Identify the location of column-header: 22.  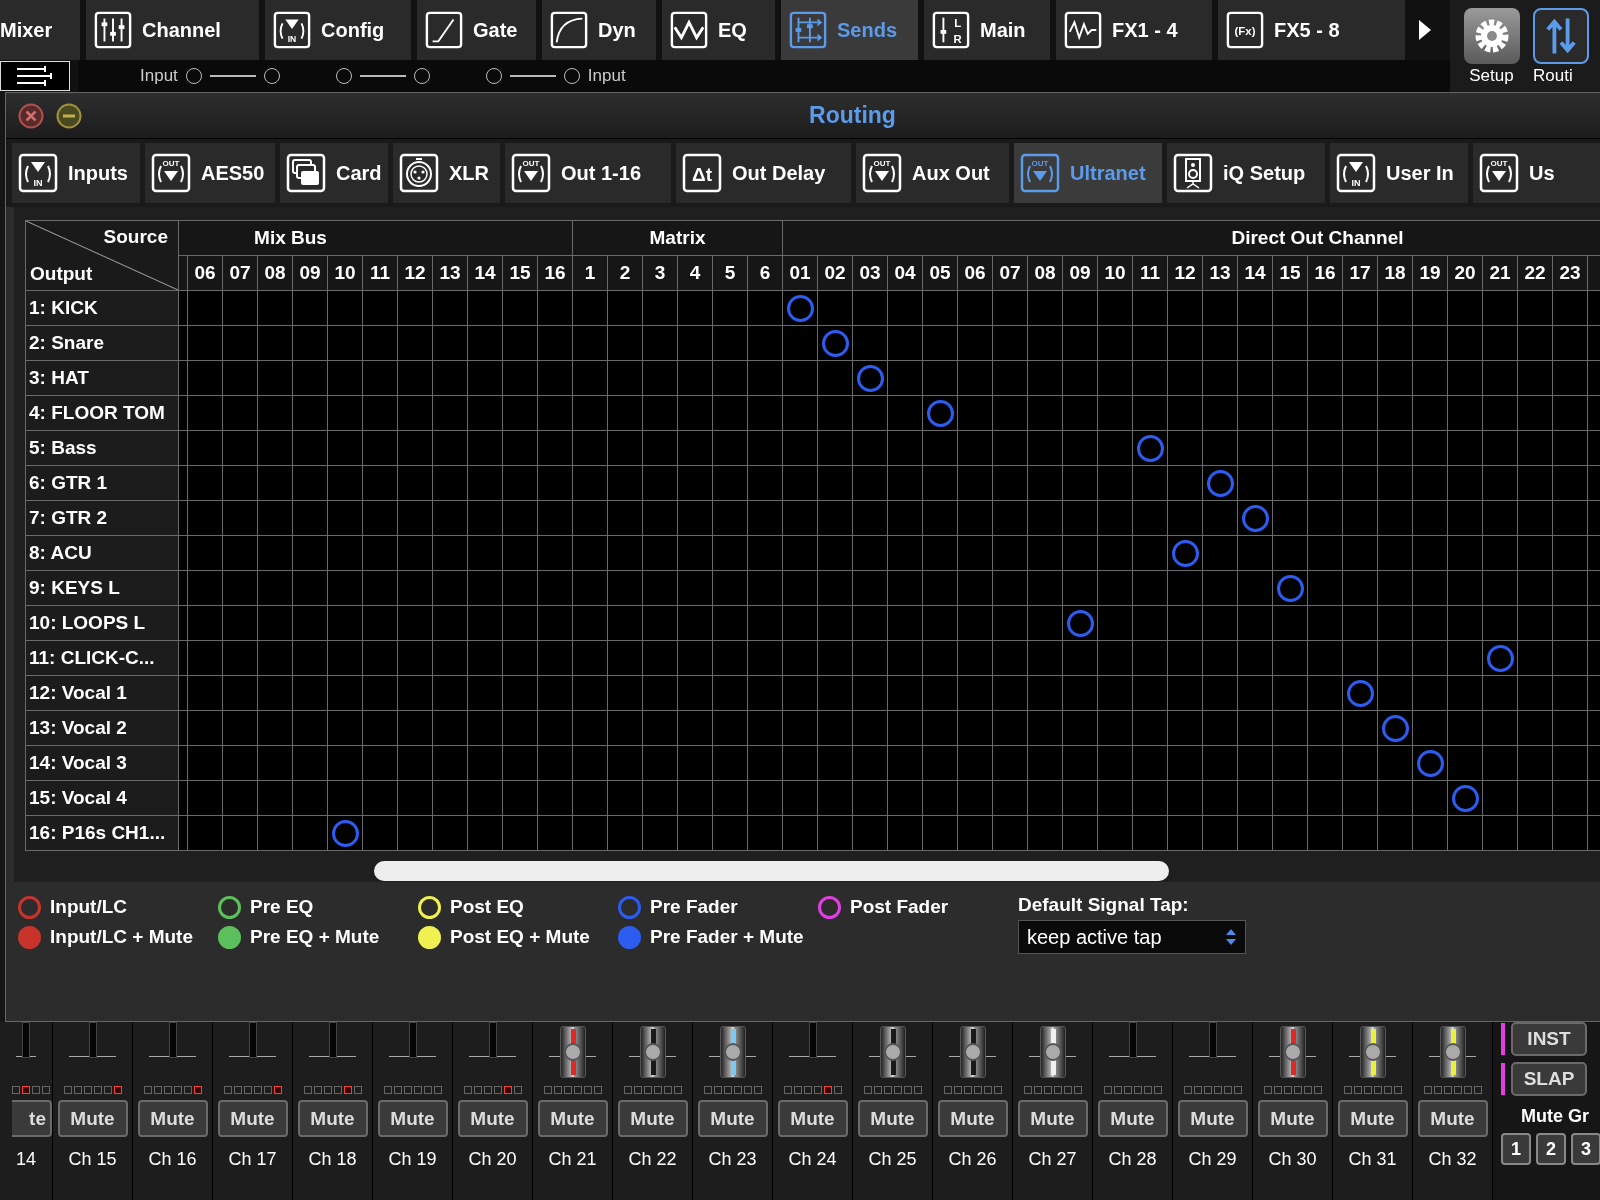
(1535, 273).